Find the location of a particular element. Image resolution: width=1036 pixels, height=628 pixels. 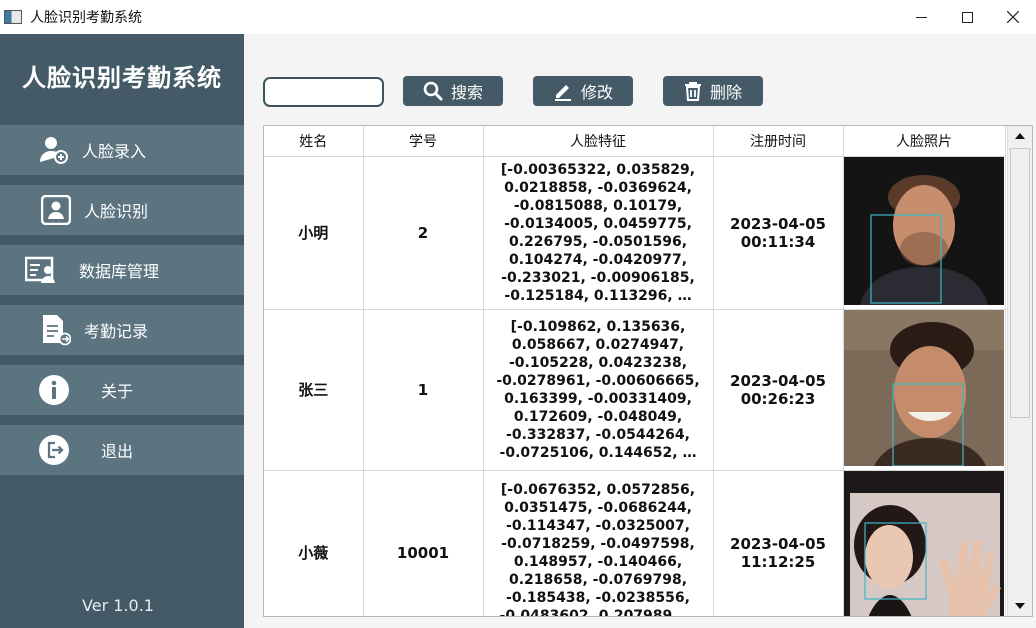

version-label: Ver 1.0.1 is located at coordinates (118, 605).